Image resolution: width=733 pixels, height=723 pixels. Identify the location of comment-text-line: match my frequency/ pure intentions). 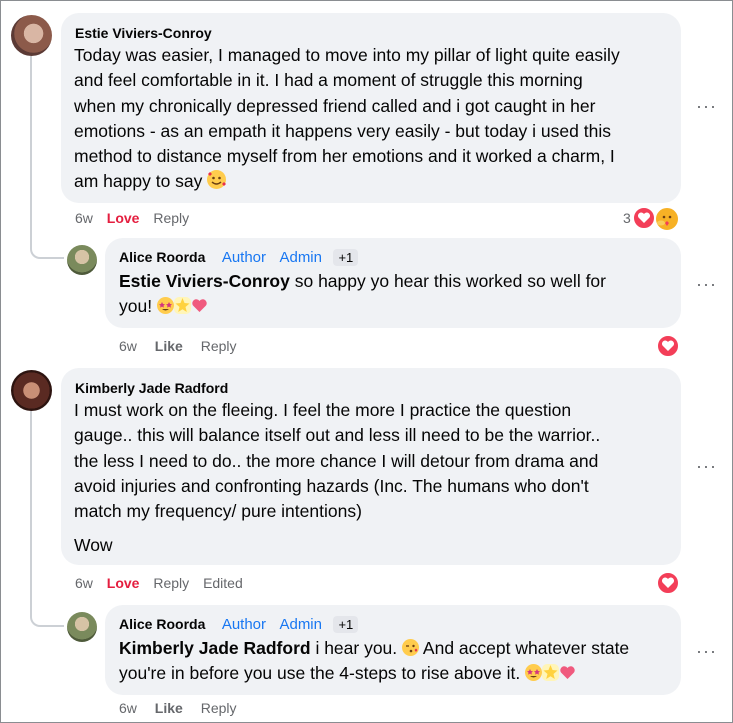
(218, 511).